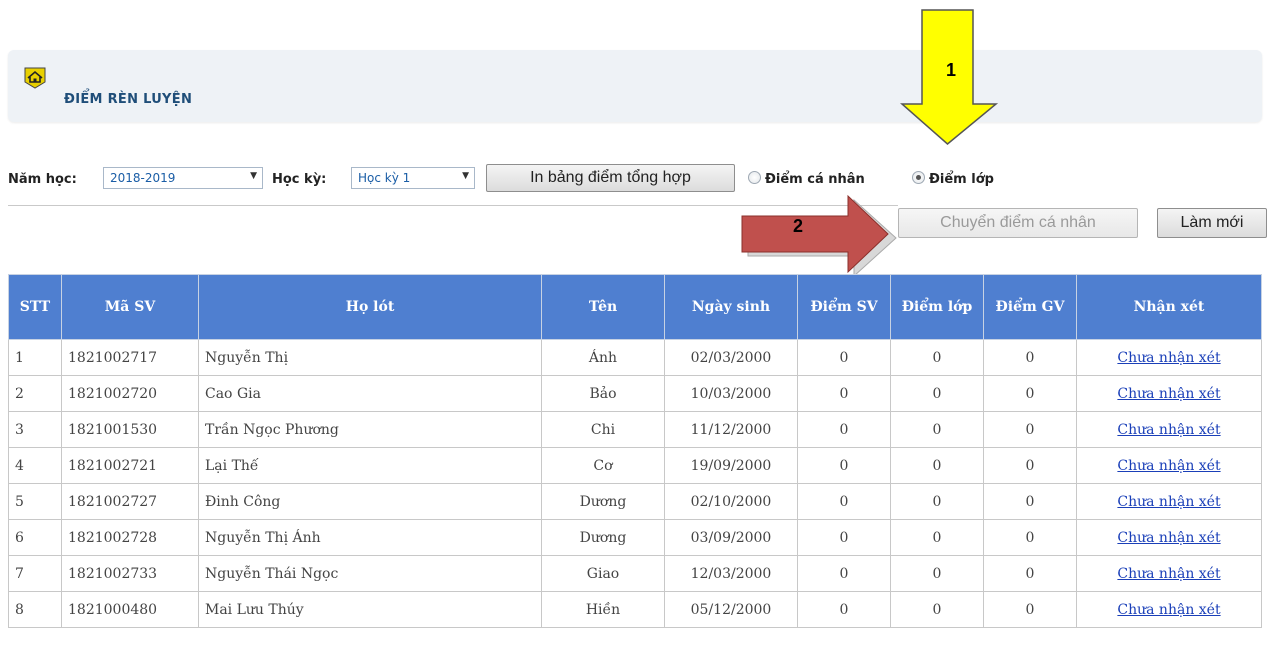 The height and width of the screenshot is (668, 1270). What do you see at coordinates (731, 307) in the screenshot?
I see `col-header-dob: Ngày sinh` at bounding box center [731, 307].